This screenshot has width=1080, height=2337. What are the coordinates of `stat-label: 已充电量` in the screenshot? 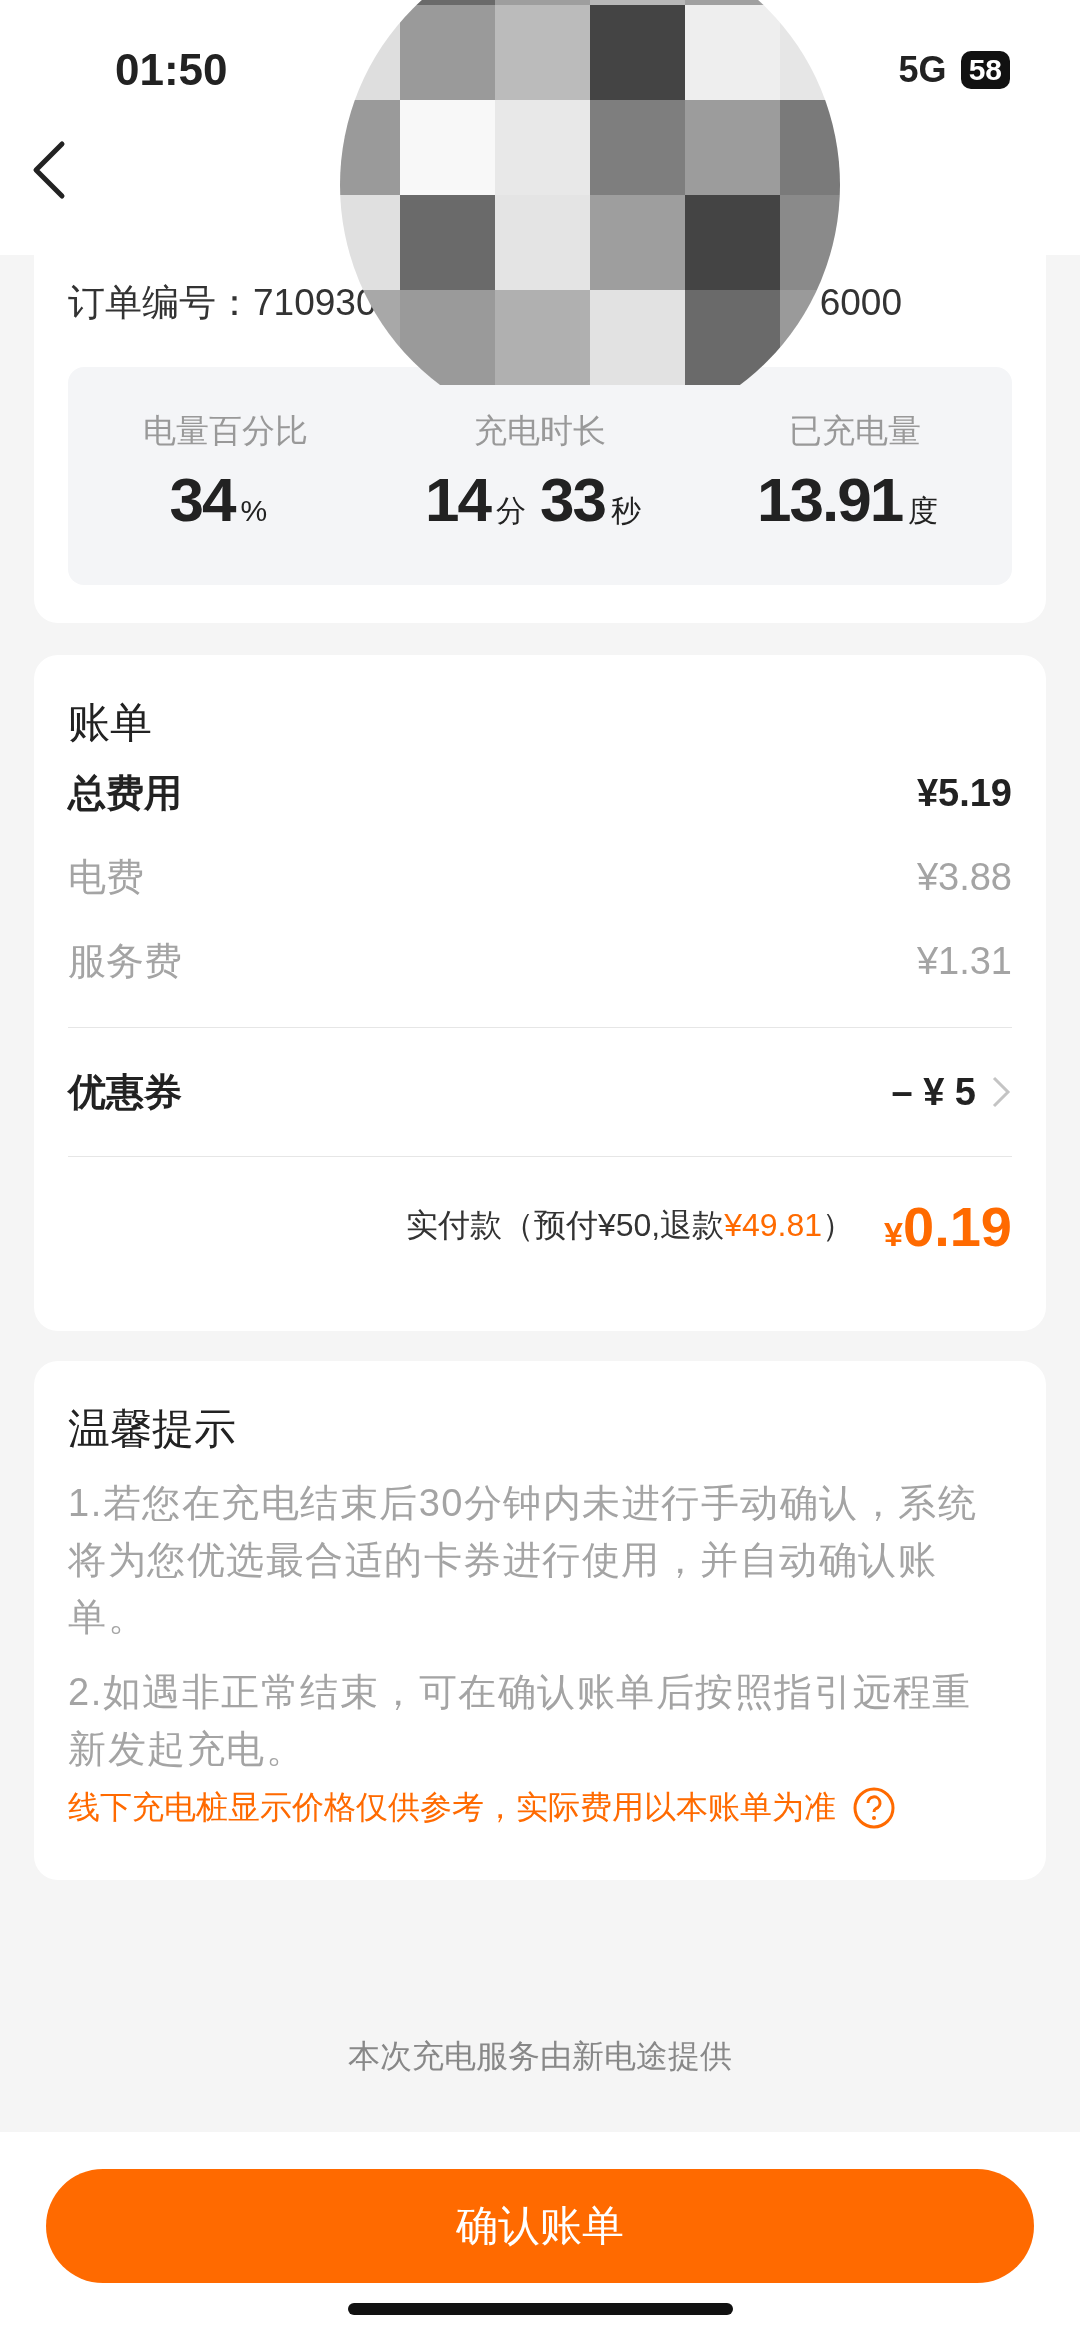 It's located at (854, 431).